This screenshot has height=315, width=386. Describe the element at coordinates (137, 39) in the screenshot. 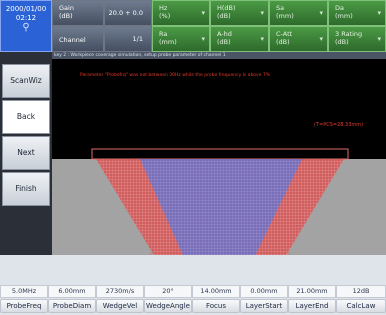

I see `channel-value: 1/1` at that location.